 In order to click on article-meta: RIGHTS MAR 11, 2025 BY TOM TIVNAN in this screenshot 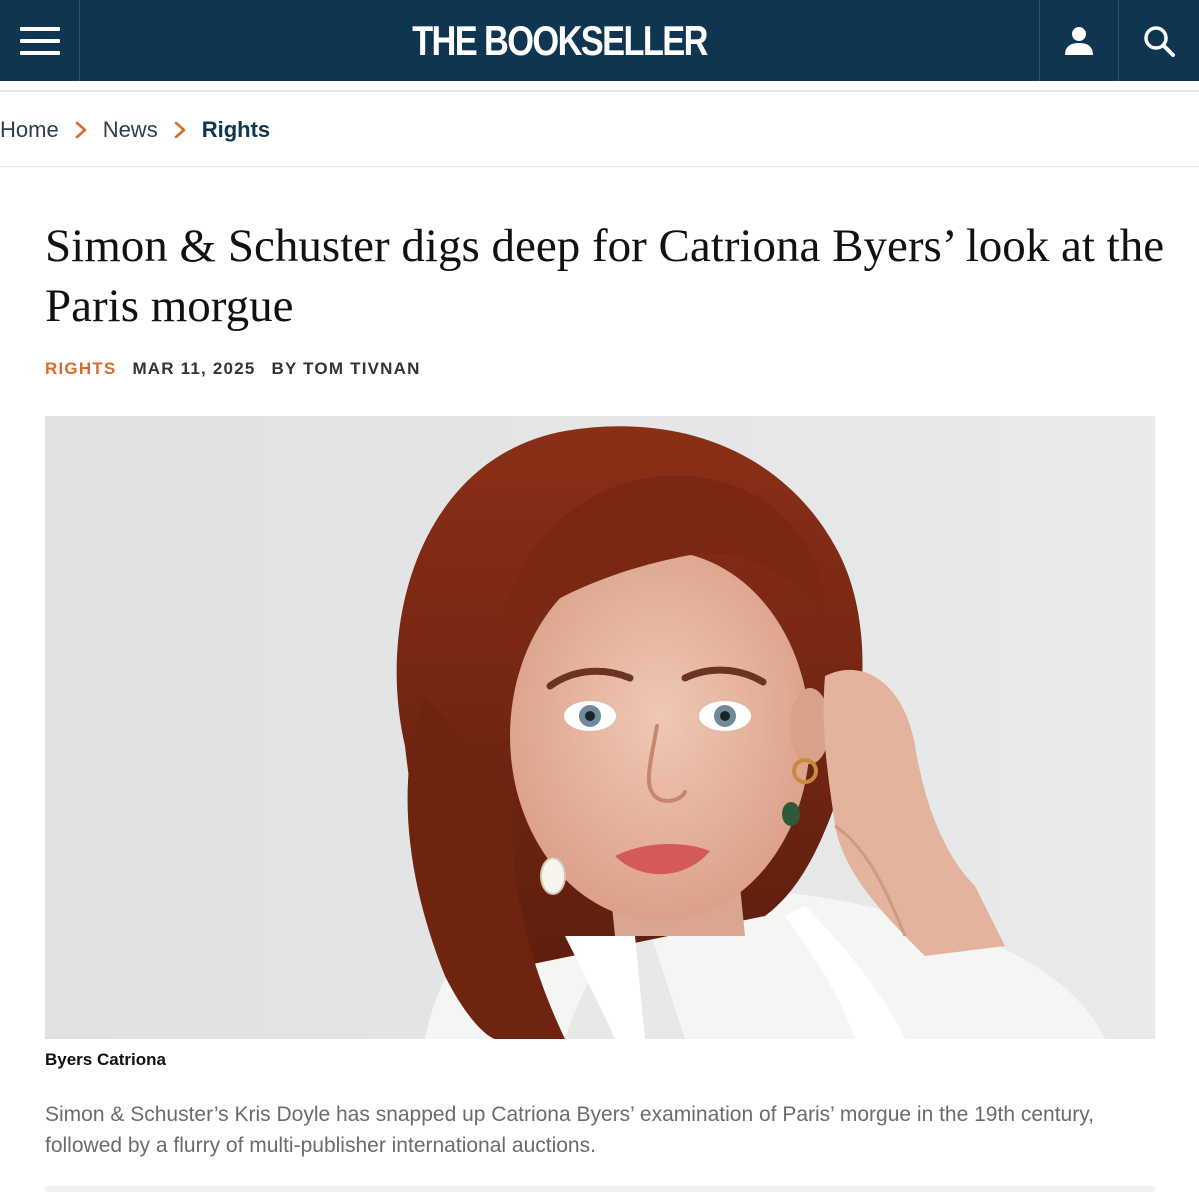, I will do `click(233, 369)`.